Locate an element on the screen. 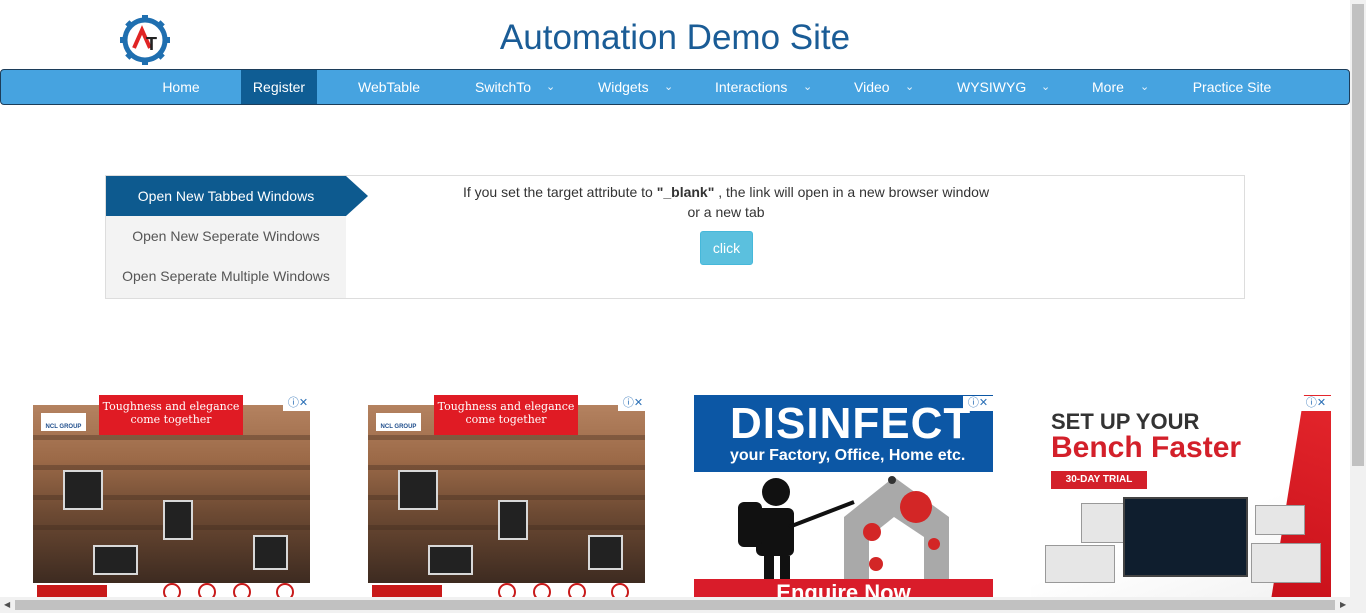  nav-more: More ⌄ is located at coordinates (1120, 87).